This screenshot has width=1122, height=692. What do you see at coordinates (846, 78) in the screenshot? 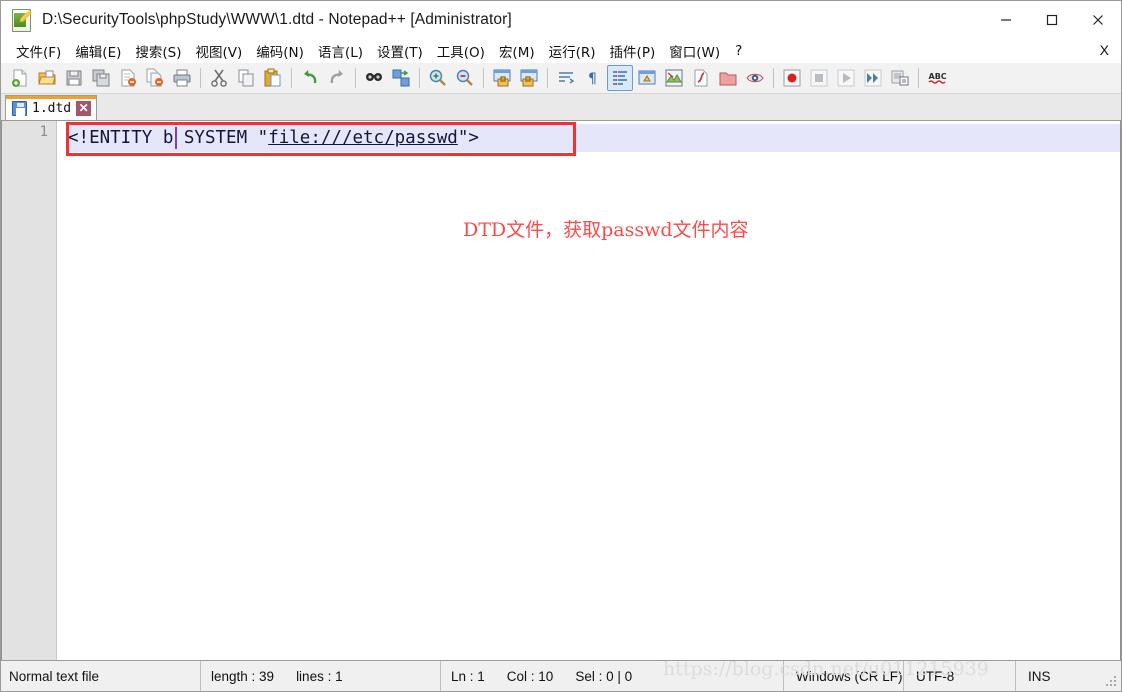
I see `play-macro-icon` at bounding box center [846, 78].